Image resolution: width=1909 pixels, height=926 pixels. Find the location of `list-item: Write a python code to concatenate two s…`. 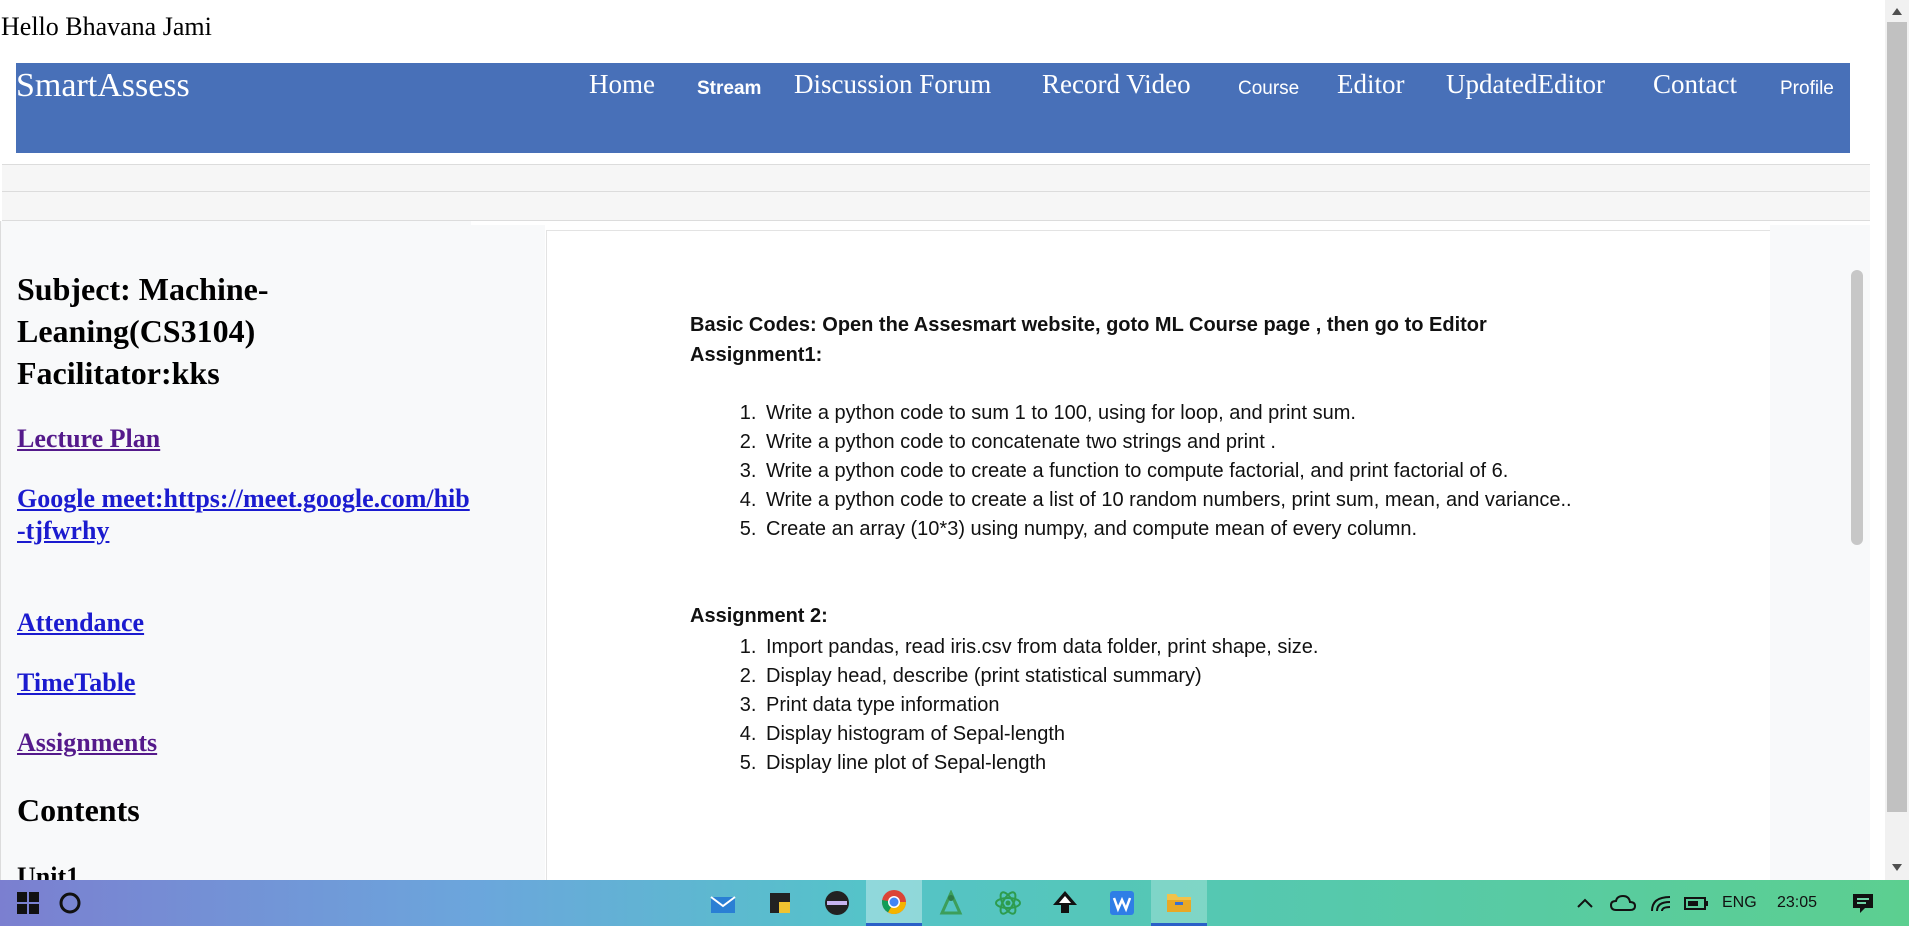

list-item: Write a python code to concatenate two s… is located at coordinates (1167, 442).